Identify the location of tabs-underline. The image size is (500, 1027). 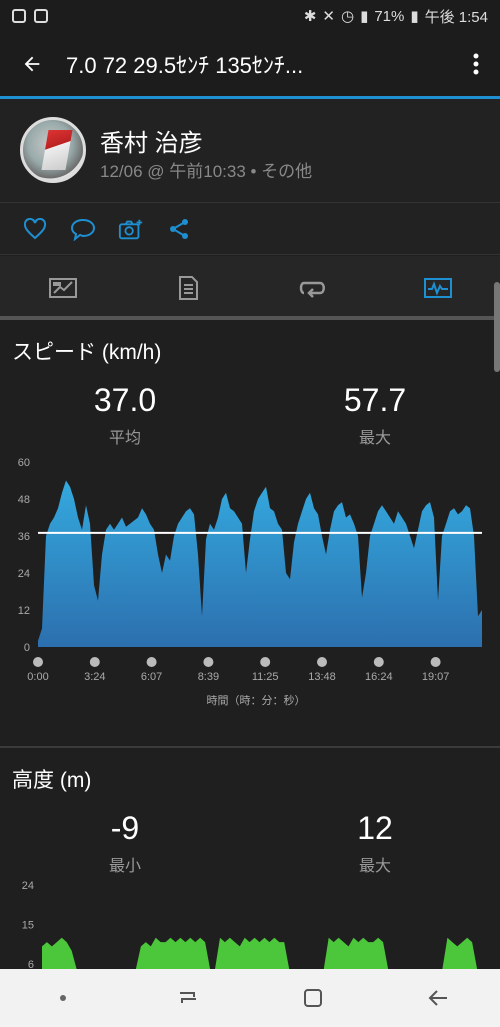
(250, 318).